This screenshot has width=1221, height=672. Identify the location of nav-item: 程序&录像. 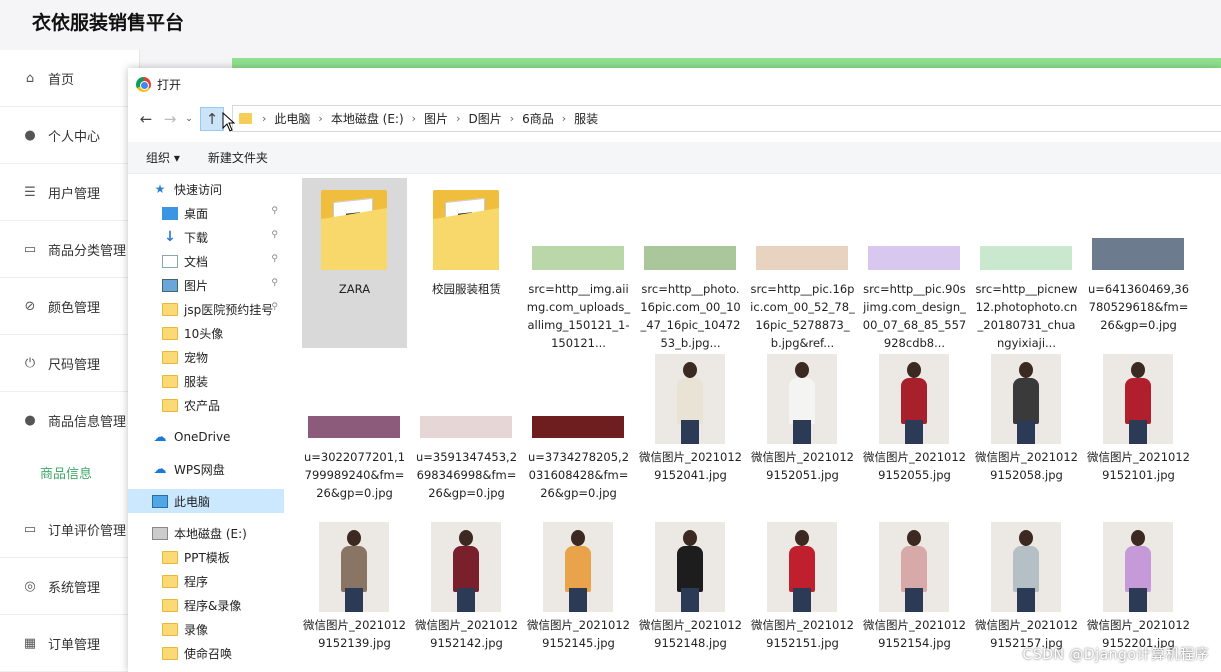
(206, 605).